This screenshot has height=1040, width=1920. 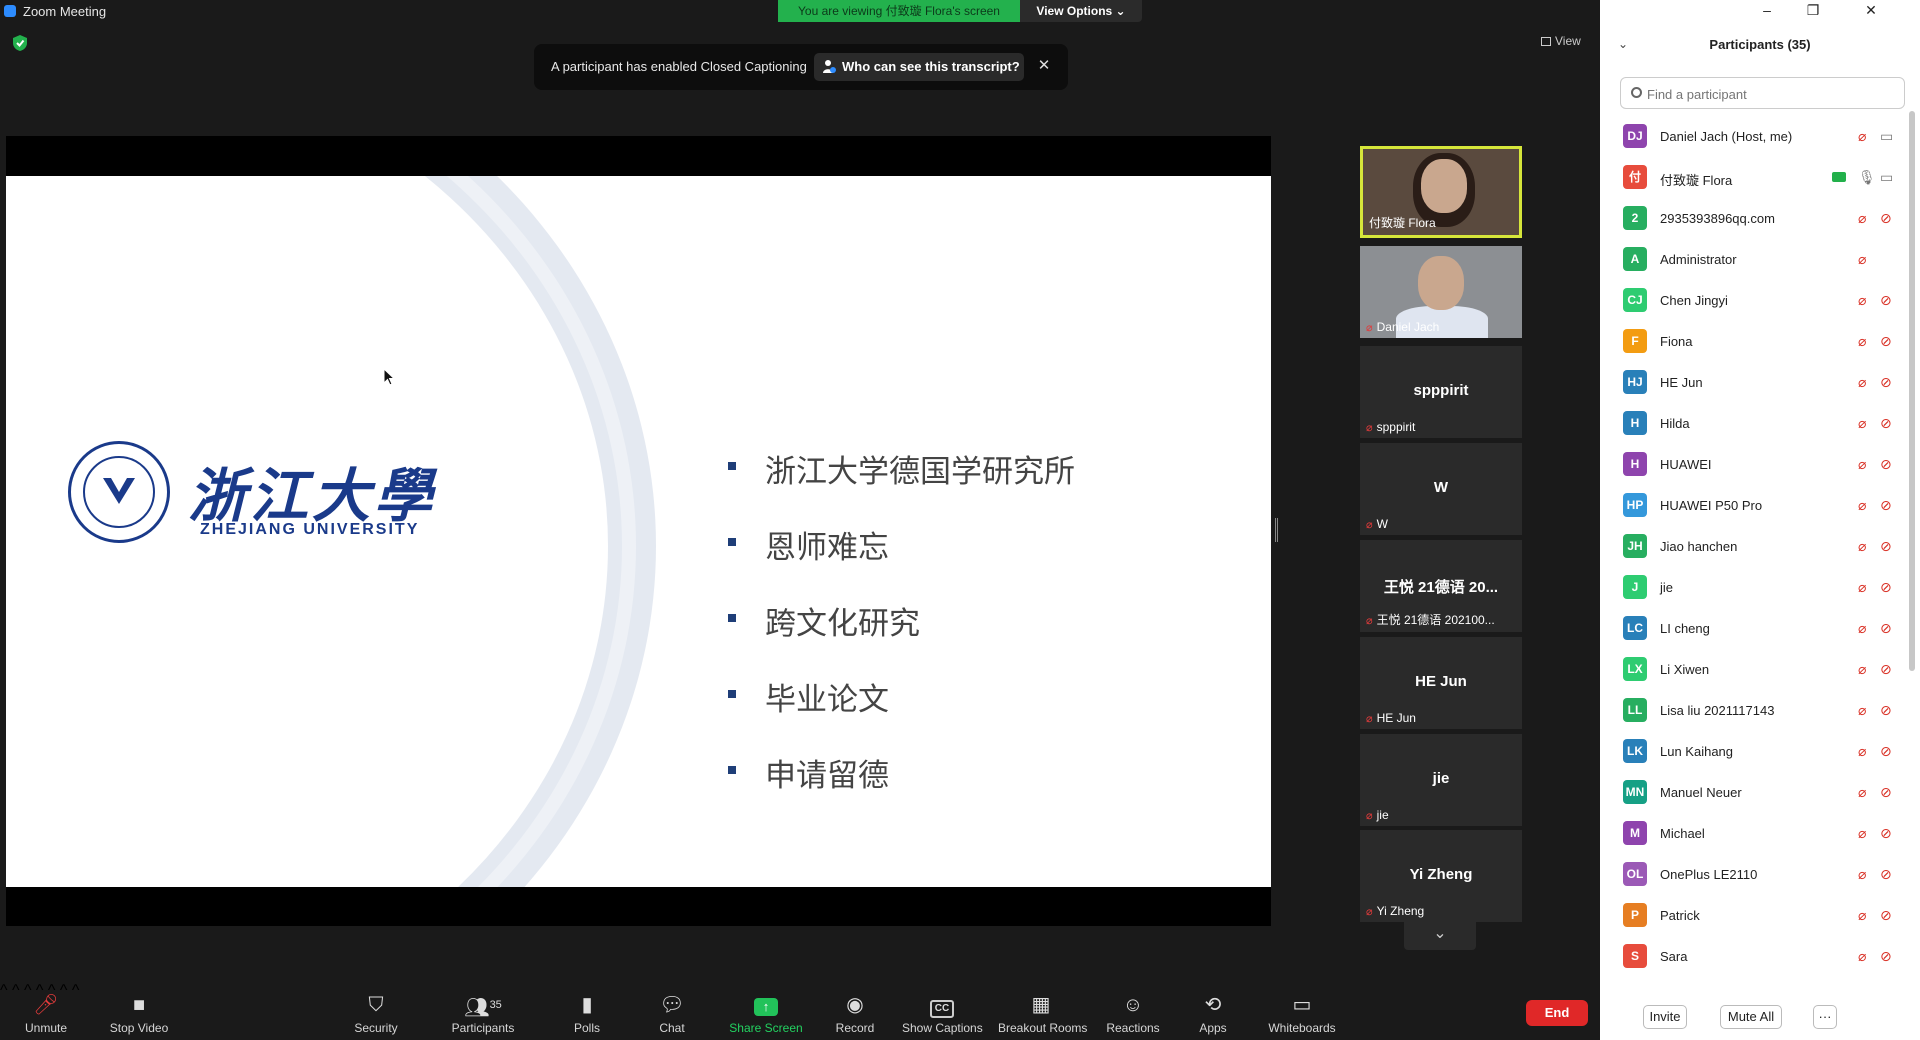 What do you see at coordinates (1752, 259) in the screenshot?
I see `participant-row: A Administrator ⌀` at bounding box center [1752, 259].